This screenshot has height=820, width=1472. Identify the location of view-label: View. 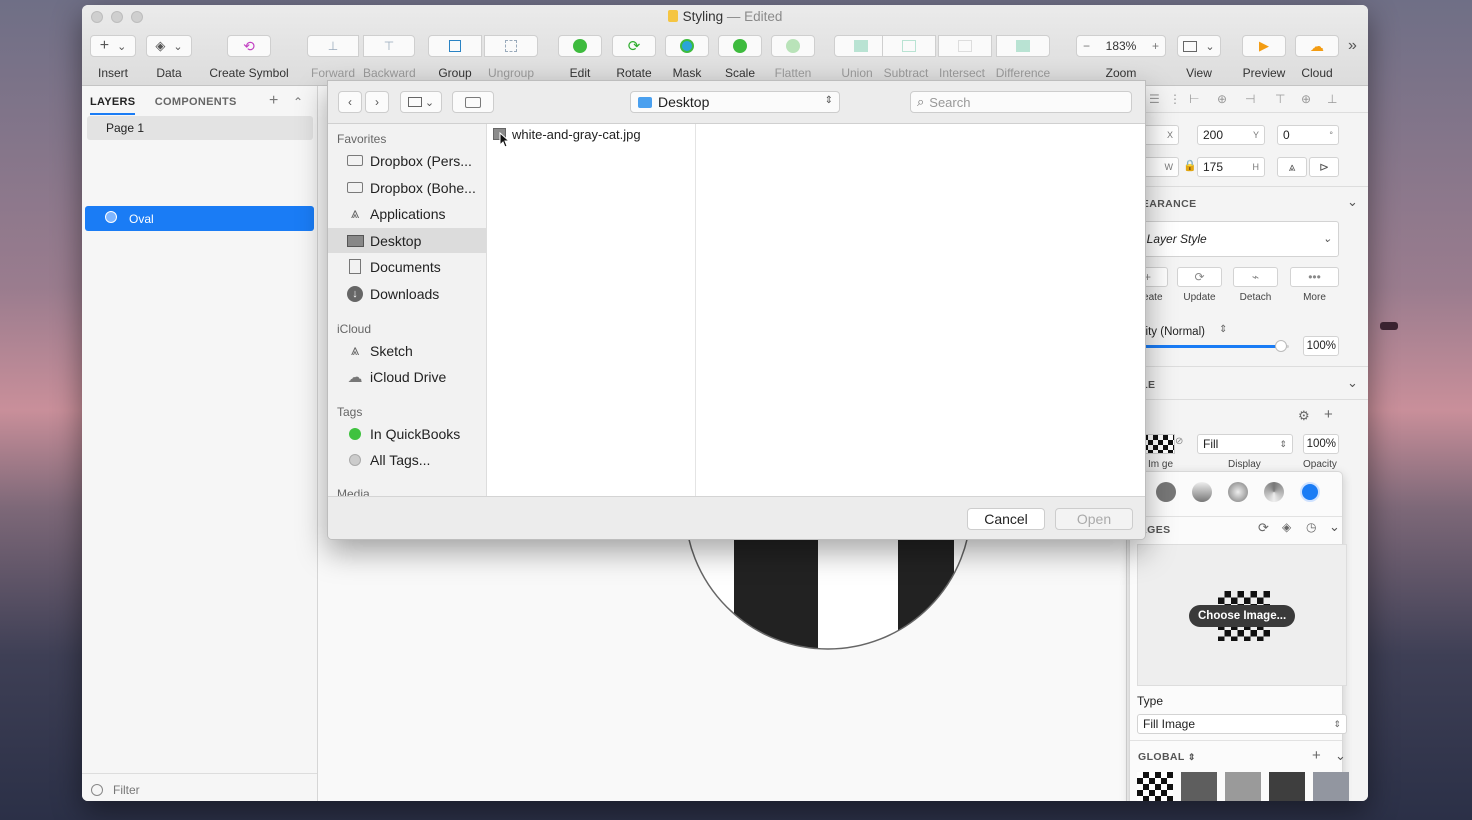
(1199, 73).